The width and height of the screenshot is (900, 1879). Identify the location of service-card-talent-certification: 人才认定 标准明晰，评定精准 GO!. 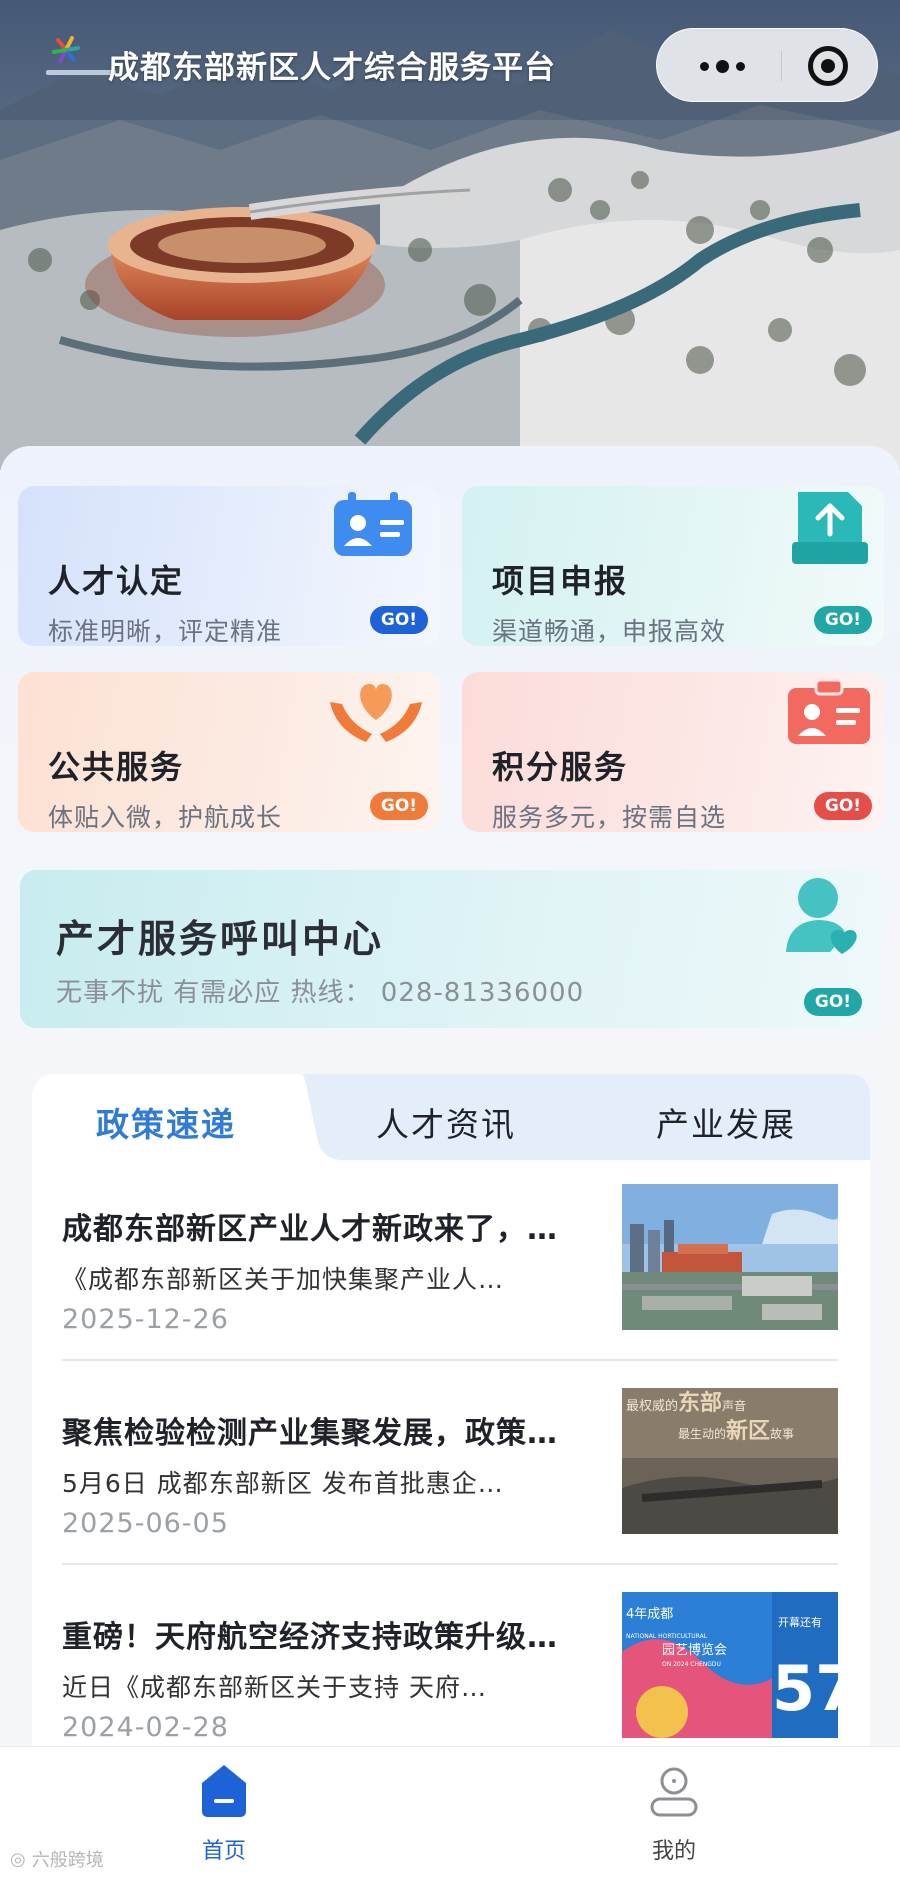
(229, 566).